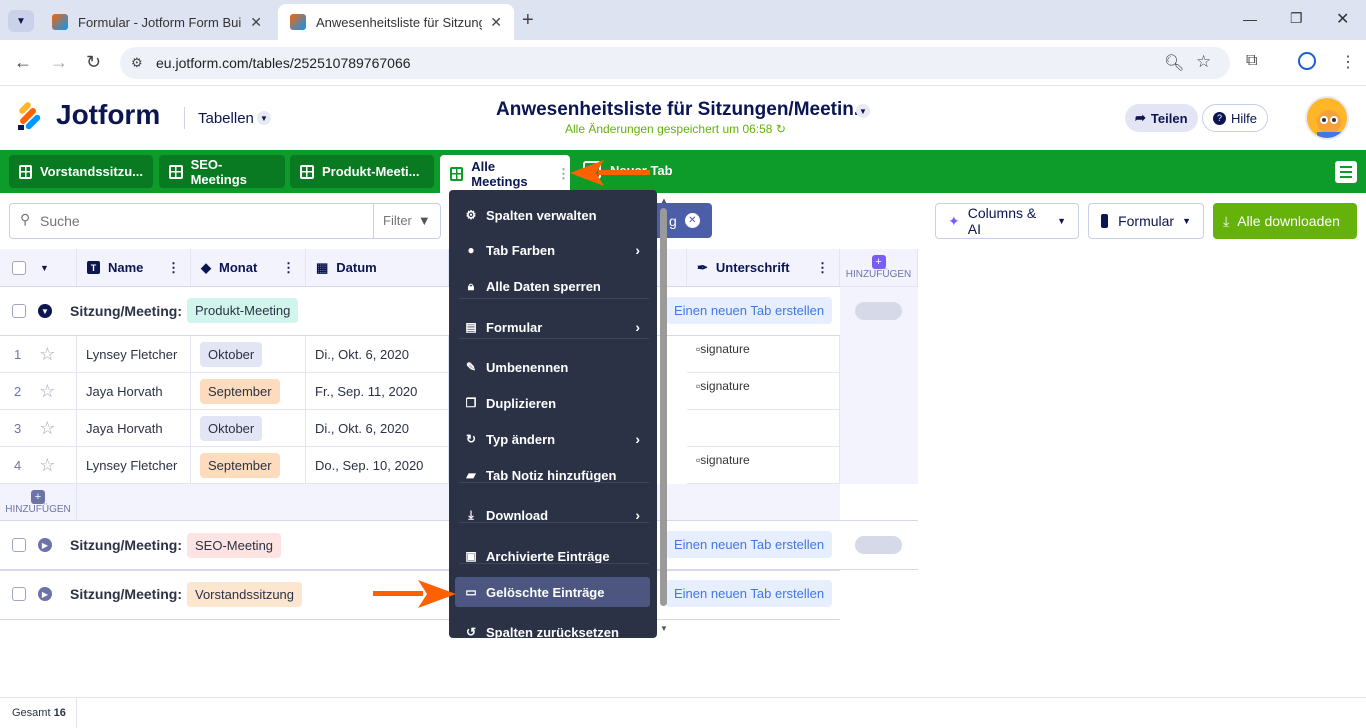  Describe the element at coordinates (222, 171) in the screenshot. I see `sheet-tab-seo: SEO-Meetings` at that location.